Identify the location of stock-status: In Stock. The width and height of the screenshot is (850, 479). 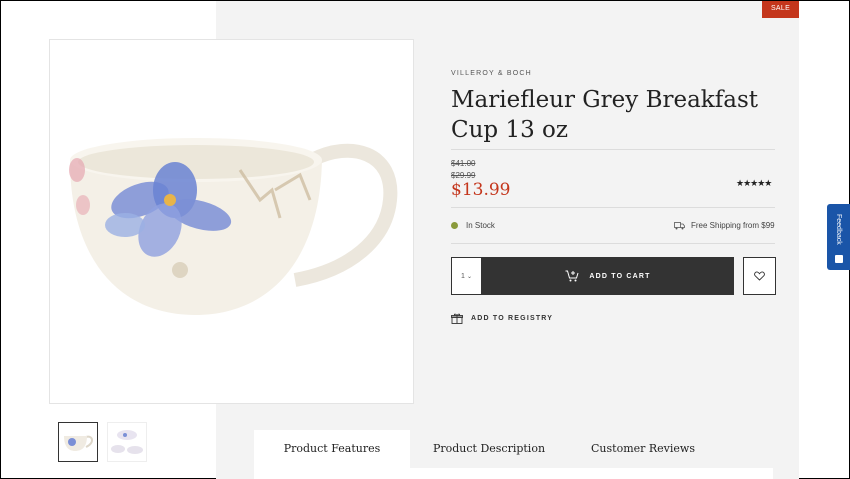
(473, 225).